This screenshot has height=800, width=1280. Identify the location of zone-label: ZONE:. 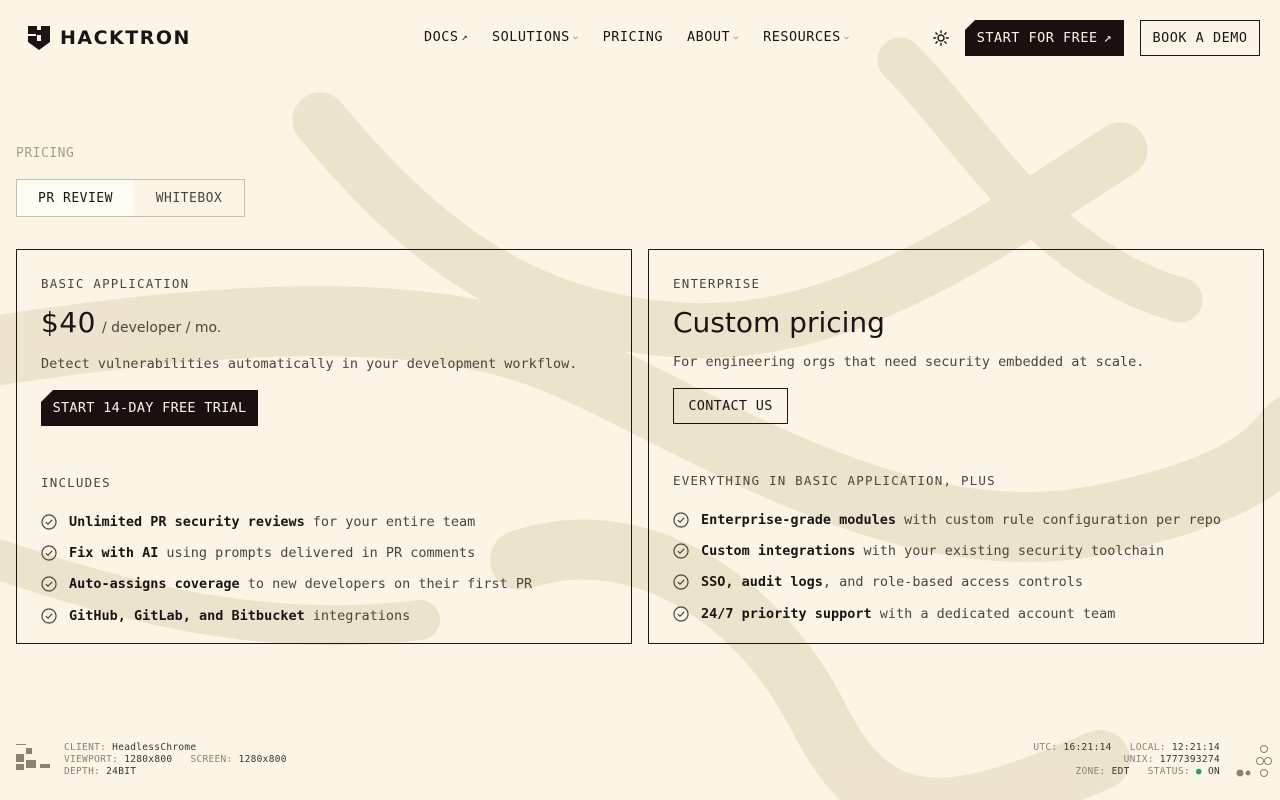
(1090, 771).